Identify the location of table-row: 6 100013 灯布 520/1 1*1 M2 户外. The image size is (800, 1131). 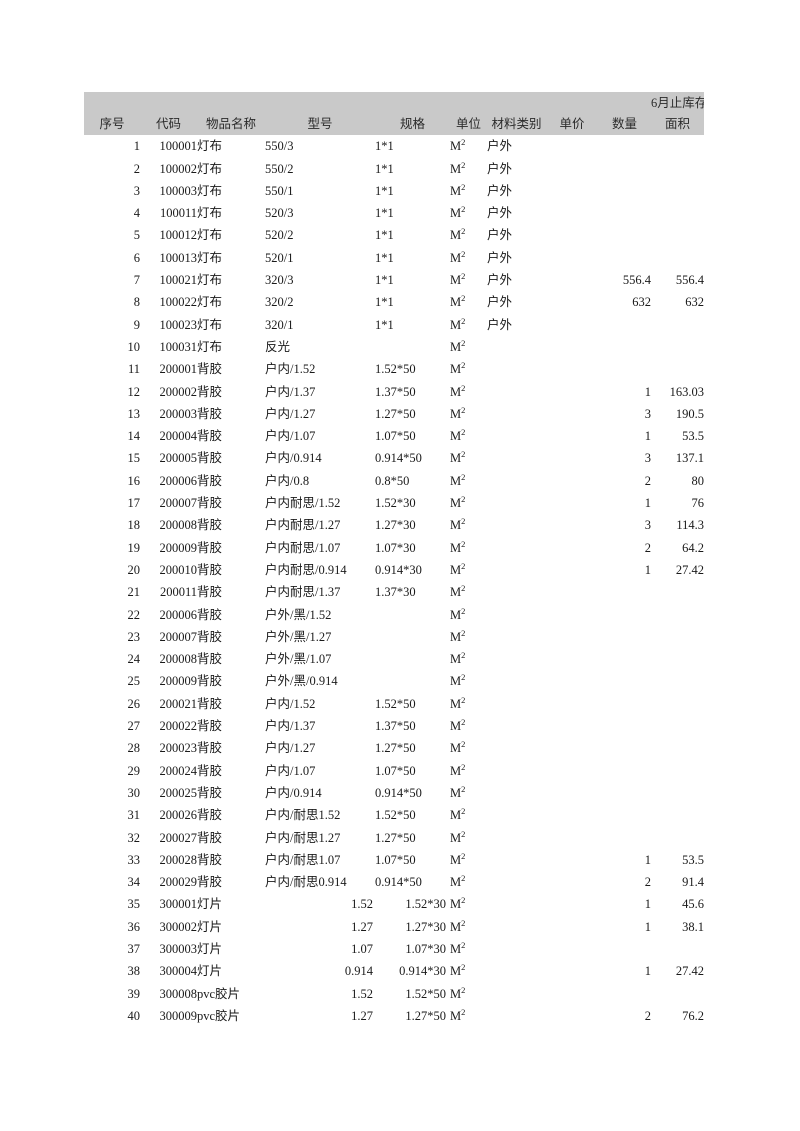
(394, 258).